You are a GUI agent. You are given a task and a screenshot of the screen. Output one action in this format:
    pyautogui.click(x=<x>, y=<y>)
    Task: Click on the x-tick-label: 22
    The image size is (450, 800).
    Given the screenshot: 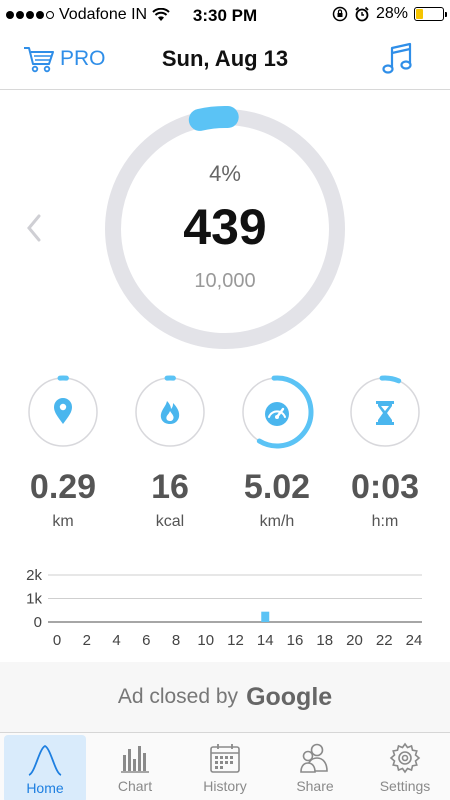 What is the action you would take?
    pyautogui.click(x=384, y=640)
    